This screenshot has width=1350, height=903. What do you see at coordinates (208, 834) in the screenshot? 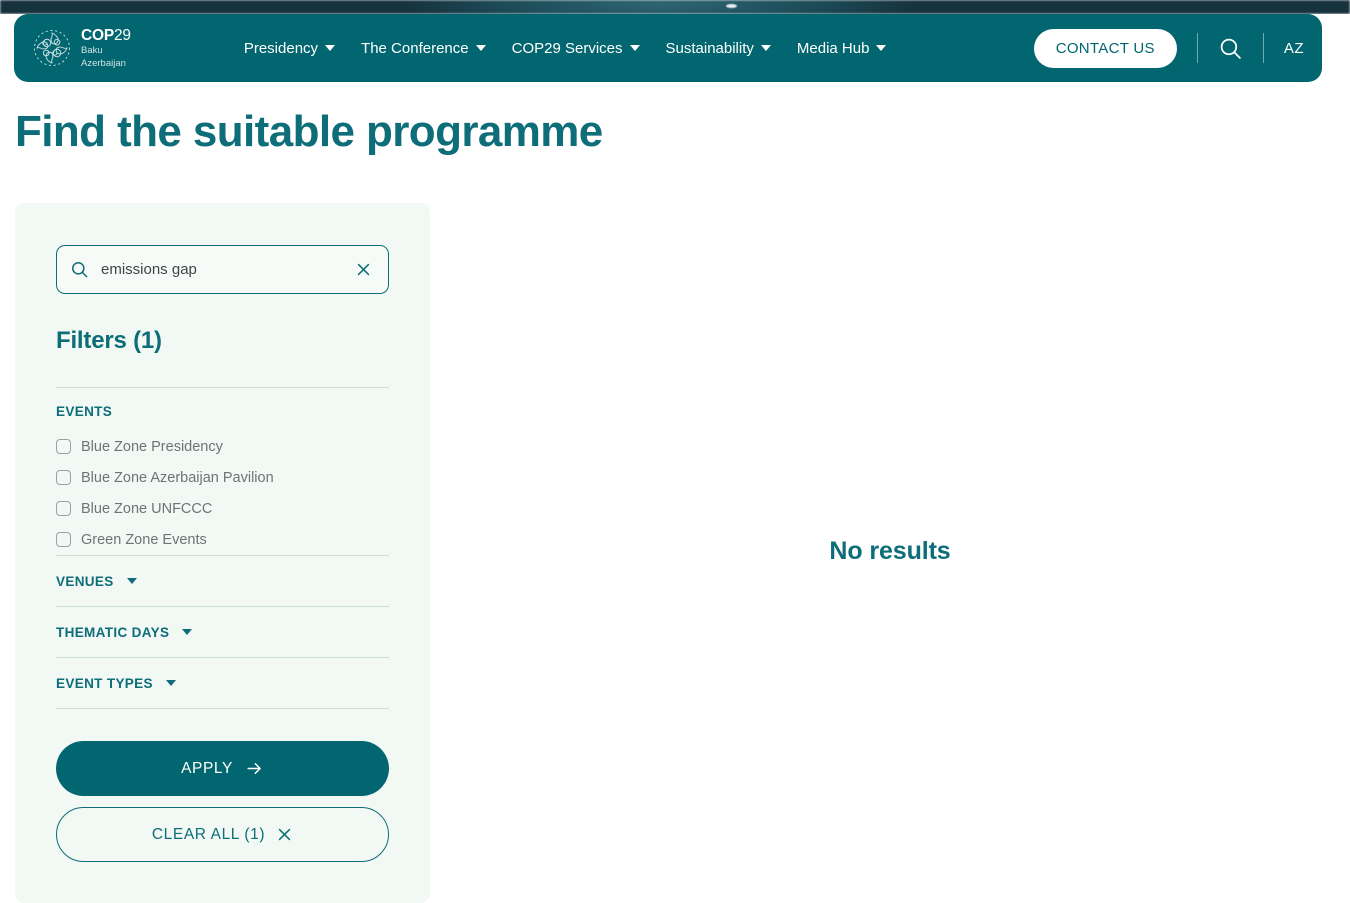
I see `clear-all-label: CLEAR ALL (1)` at bounding box center [208, 834].